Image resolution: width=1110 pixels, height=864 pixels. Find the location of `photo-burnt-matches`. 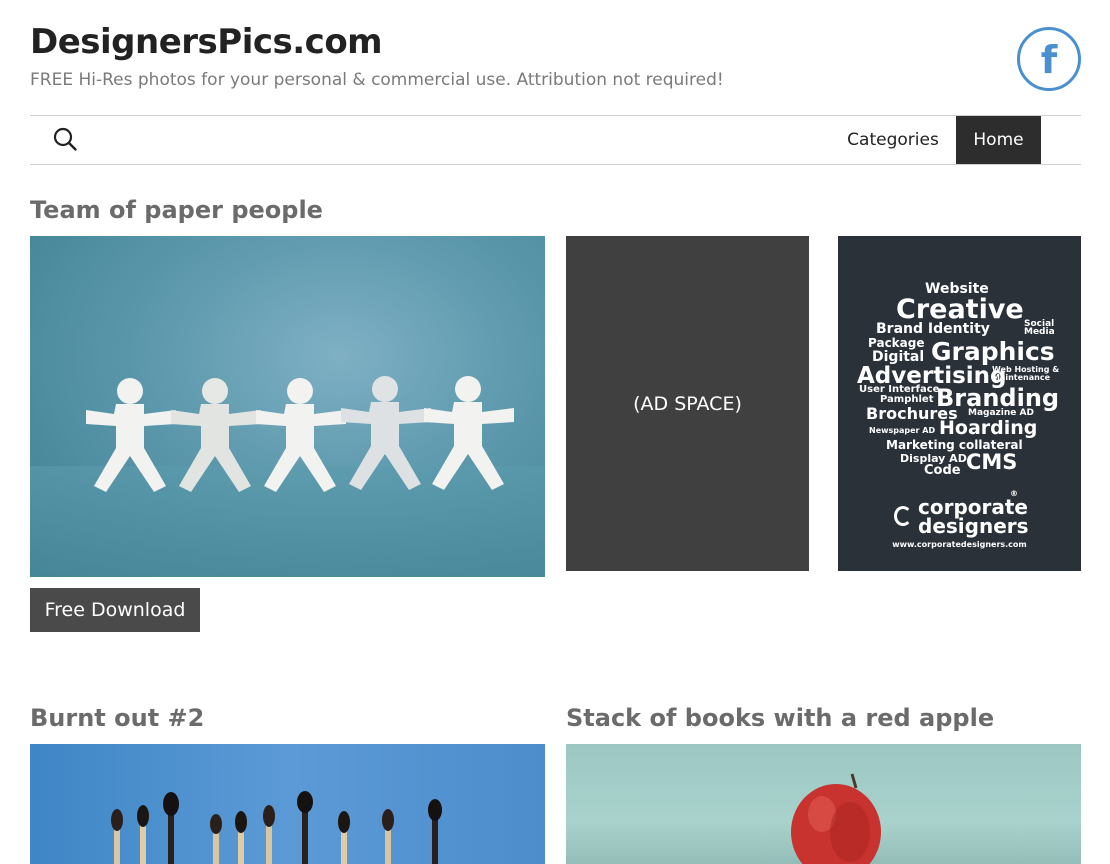

photo-burnt-matches is located at coordinates (287, 804).